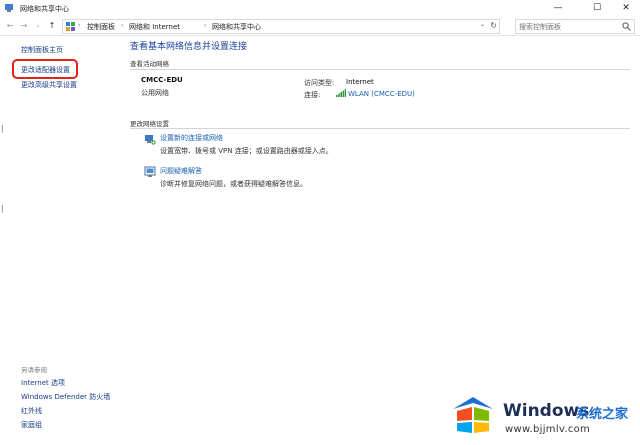 Image resolution: width=640 pixels, height=445 pixels. I want to click on change-advanced-sharing-link: 更改高级共享设置, so click(49, 85).